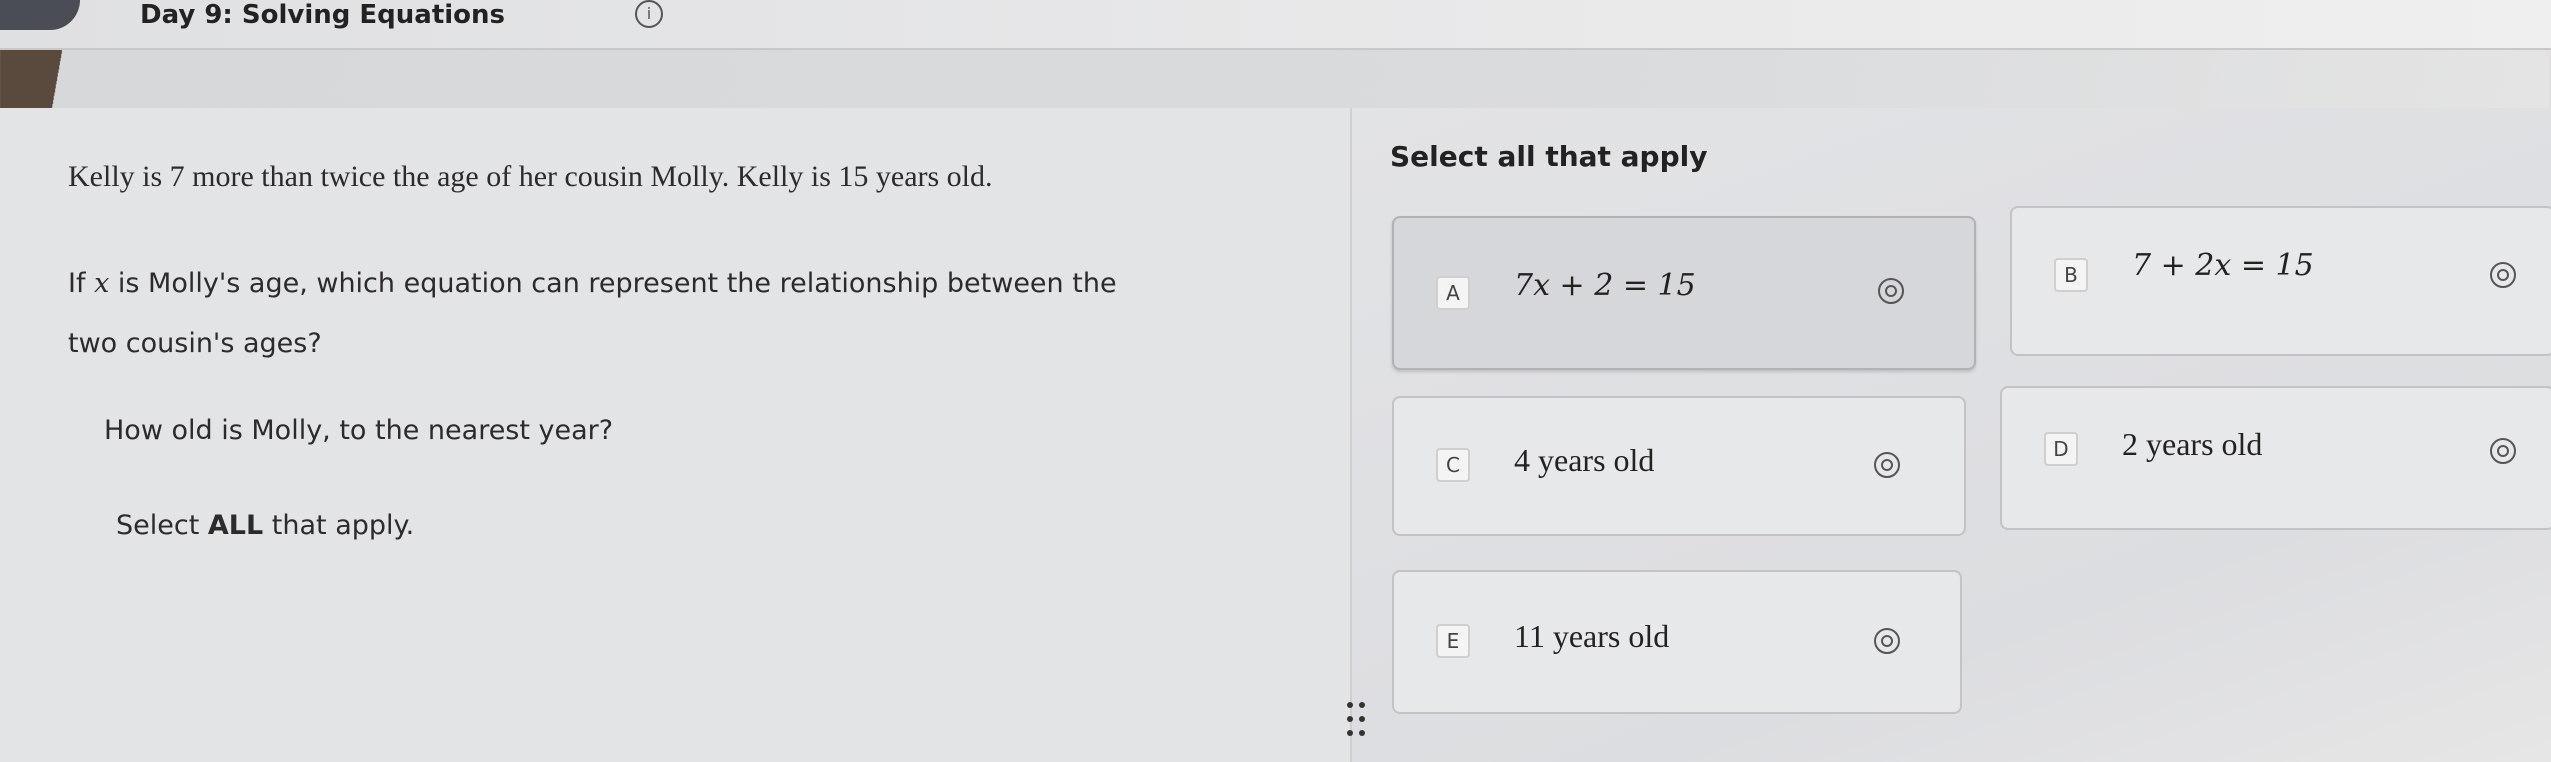  What do you see at coordinates (2223, 265) in the screenshot?
I see `option-b-text: 7 + 2x = 15` at bounding box center [2223, 265].